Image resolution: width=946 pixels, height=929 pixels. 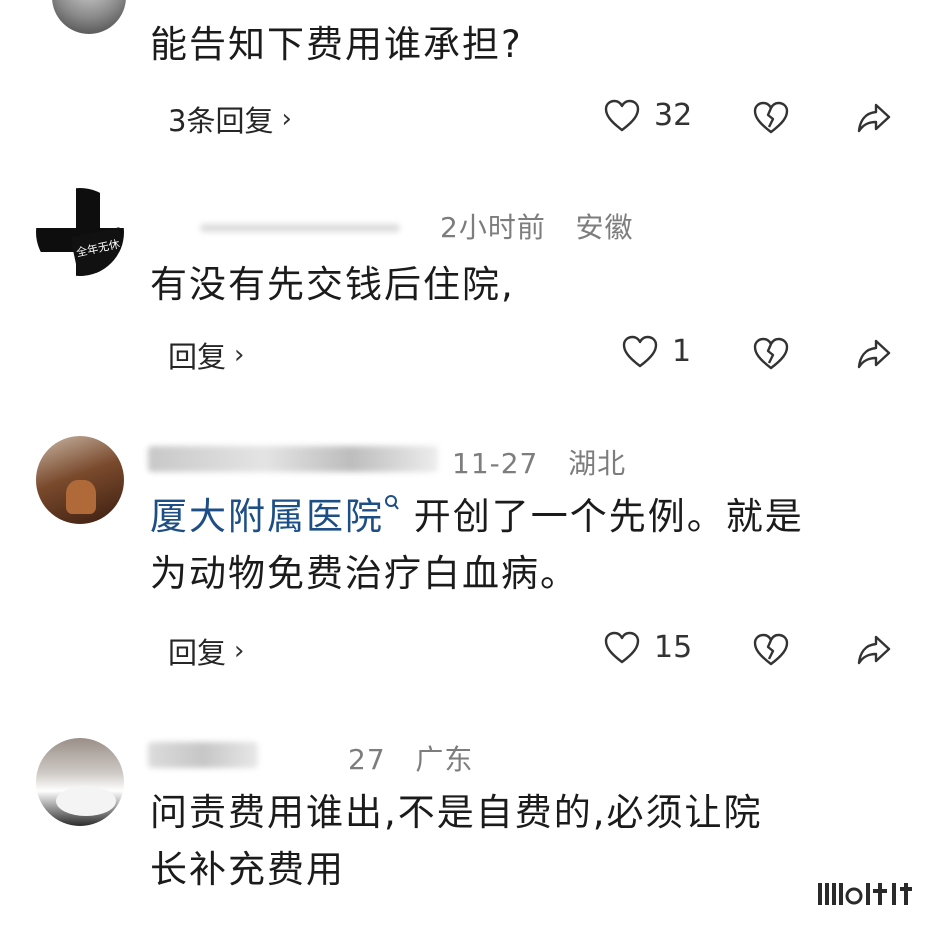 What do you see at coordinates (673, 115) in the screenshot?
I see `like-count: 32` at bounding box center [673, 115].